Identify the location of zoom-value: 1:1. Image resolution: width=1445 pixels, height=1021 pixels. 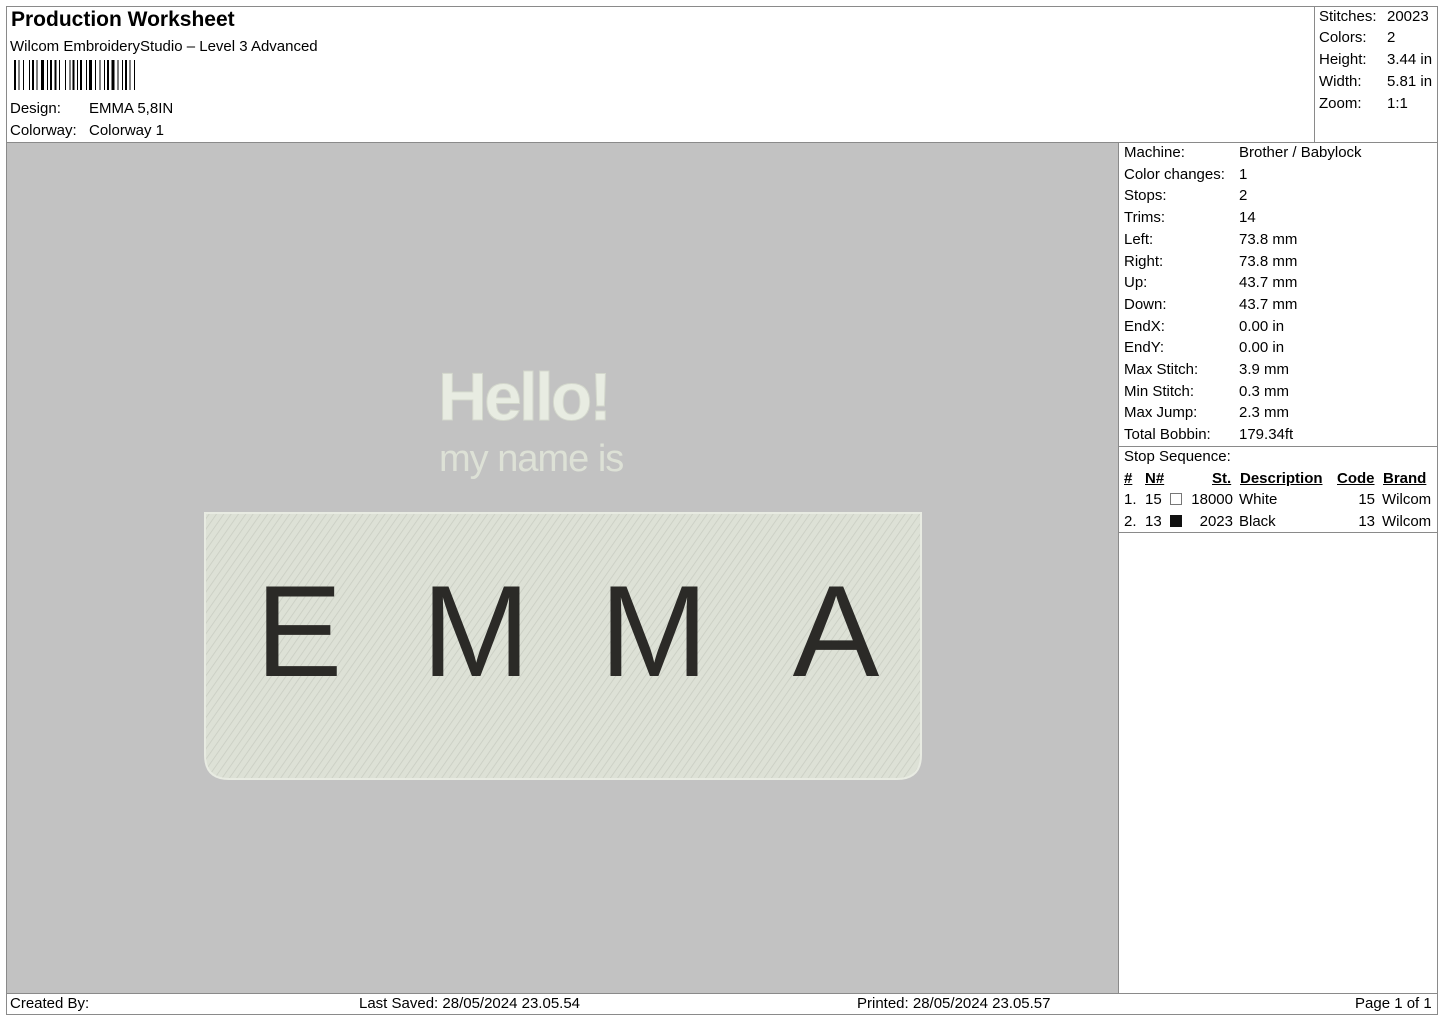
(1397, 103).